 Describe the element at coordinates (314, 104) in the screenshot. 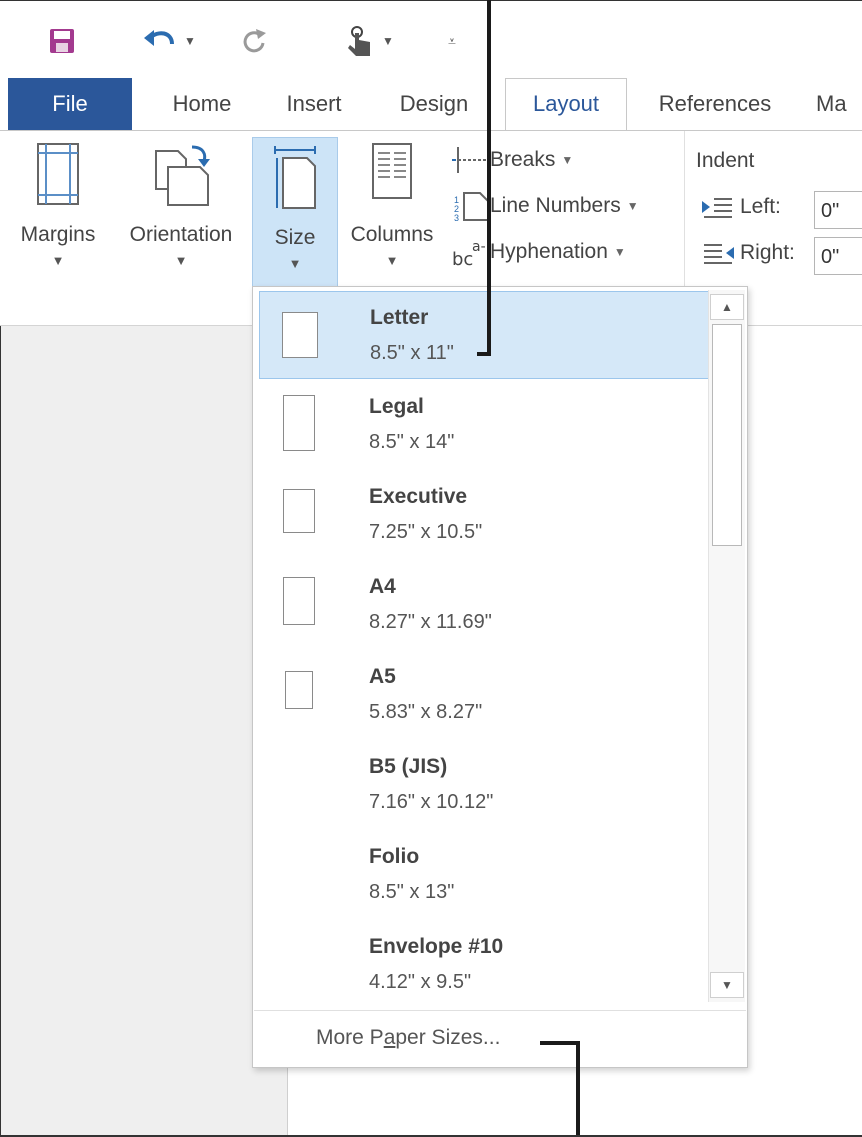

I see `tab-insert: Insert` at that location.